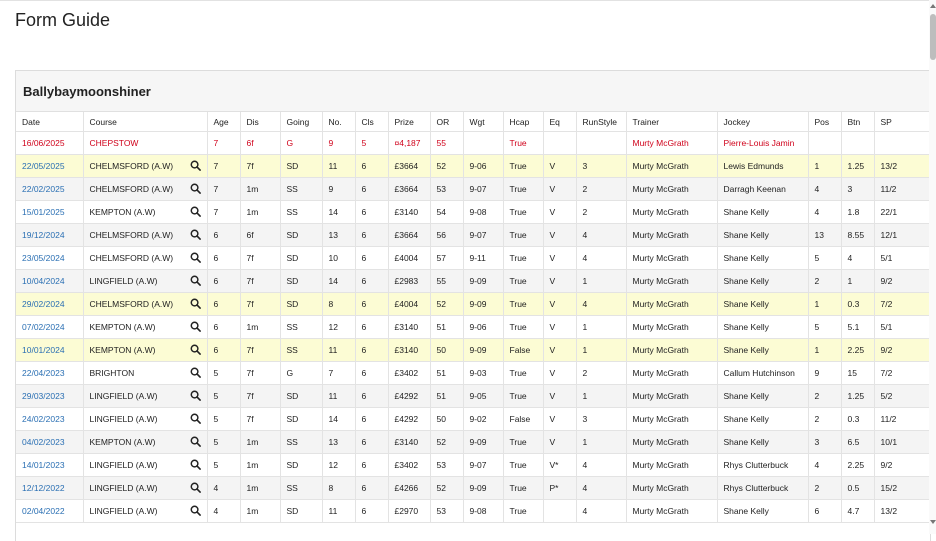 This screenshot has height=541, width=936. Describe the element at coordinates (409, 122) in the screenshot. I see `column-header-prize: Prize` at that location.